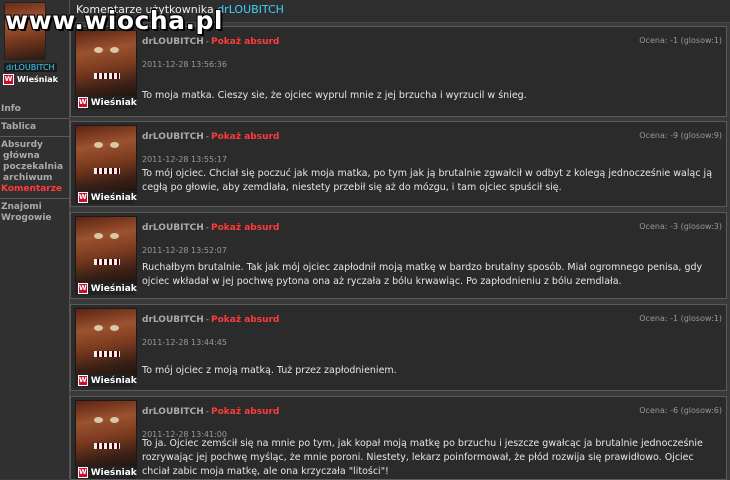  Describe the element at coordinates (184, 342) in the screenshot. I see `comment-date: 2011-12-28 13:44:45` at that location.